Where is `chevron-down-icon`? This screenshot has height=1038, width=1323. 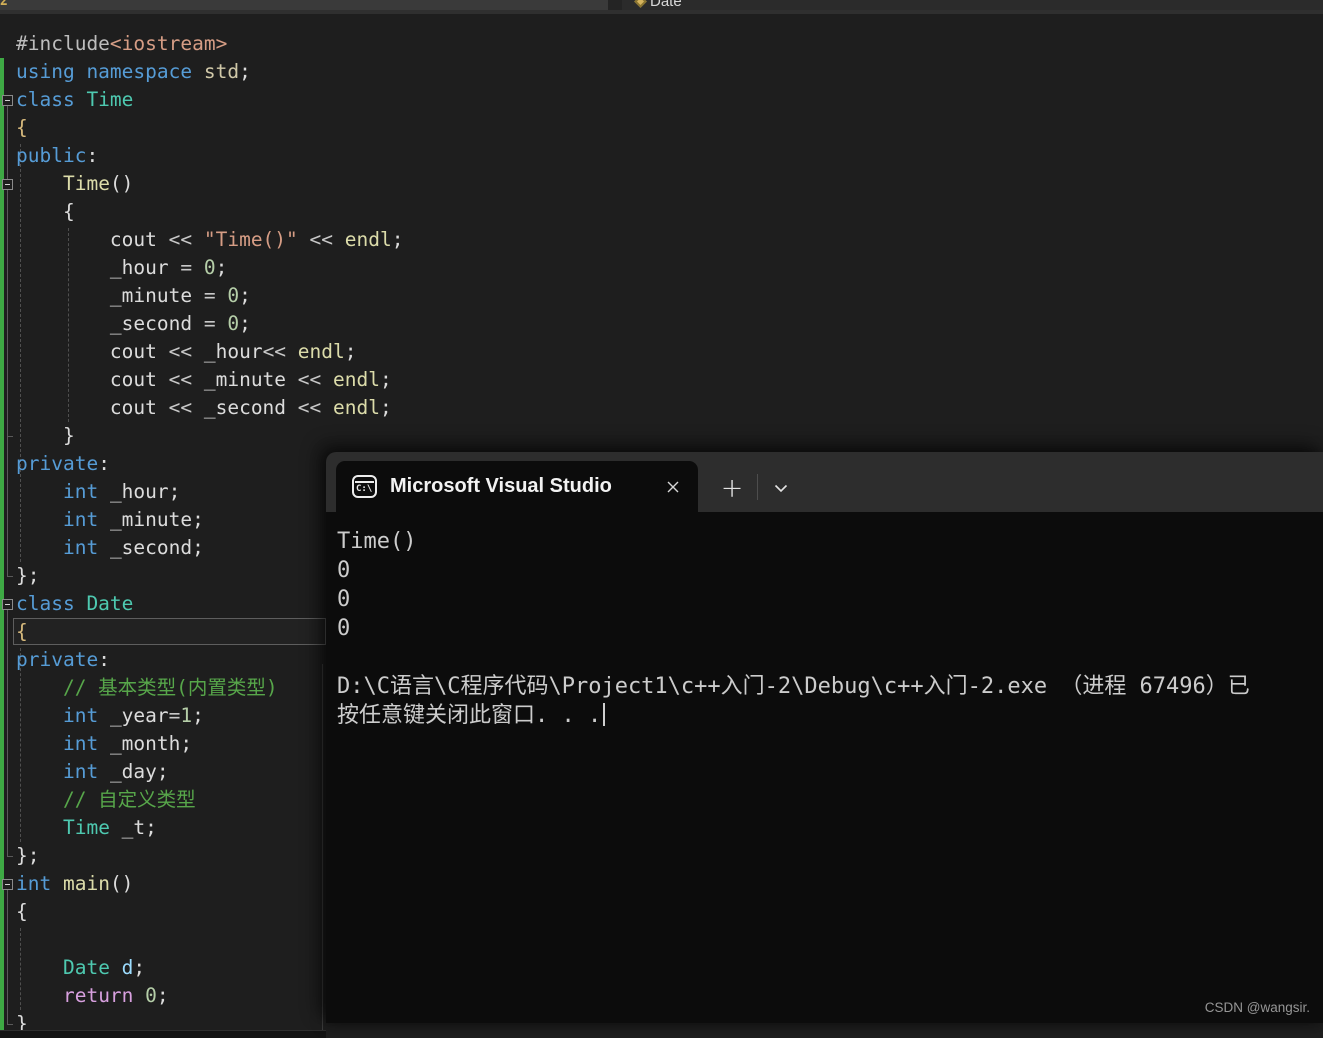
chevron-down-icon is located at coordinates (781, 488).